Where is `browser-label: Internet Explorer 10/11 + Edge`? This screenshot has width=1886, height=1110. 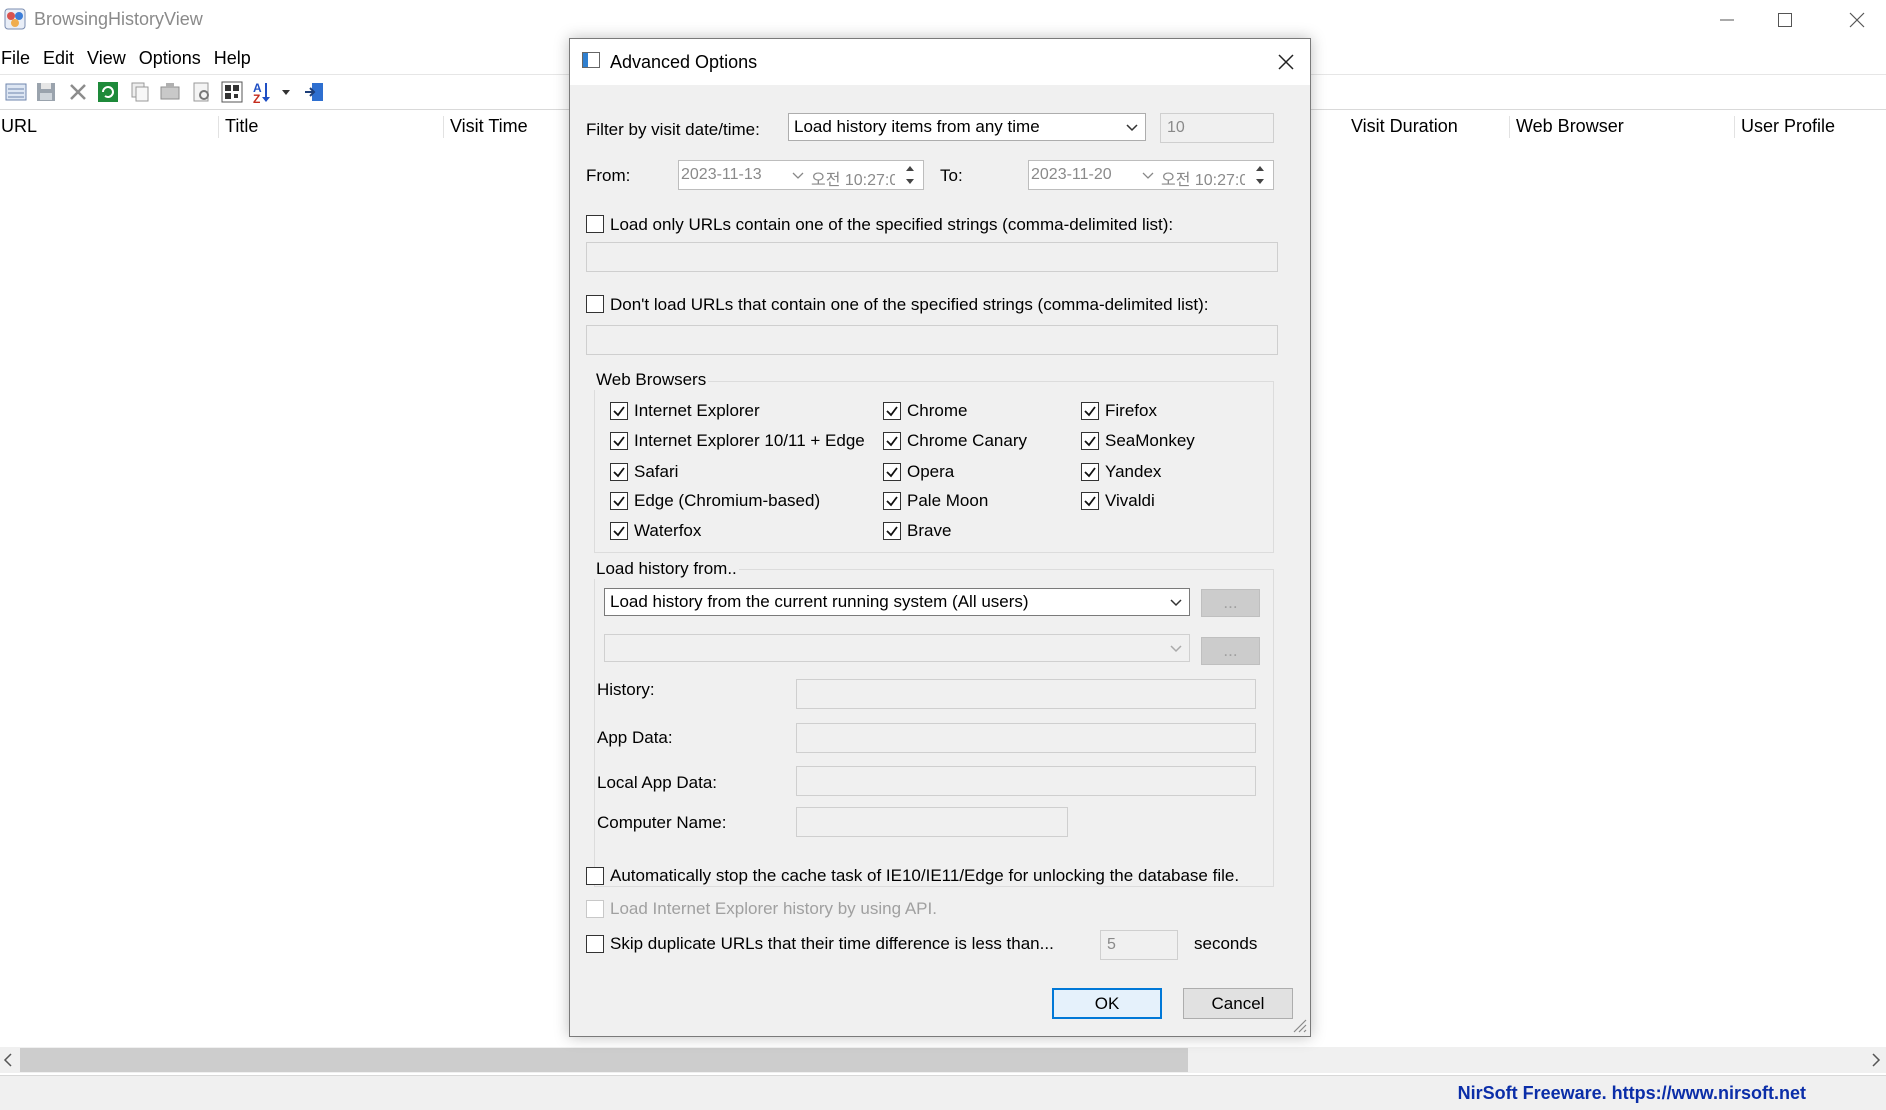 browser-label: Internet Explorer 10/11 + Edge is located at coordinates (749, 441).